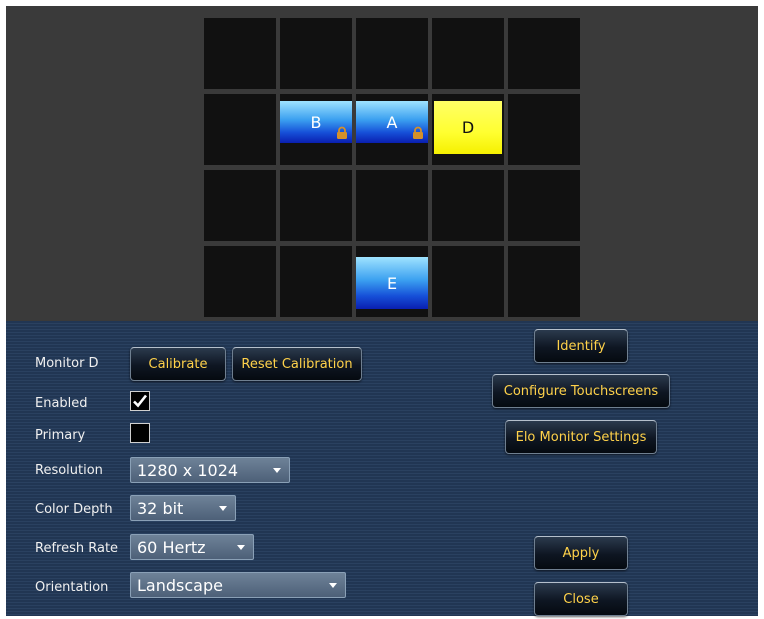  I want to click on apply-button: Apply, so click(581, 553).